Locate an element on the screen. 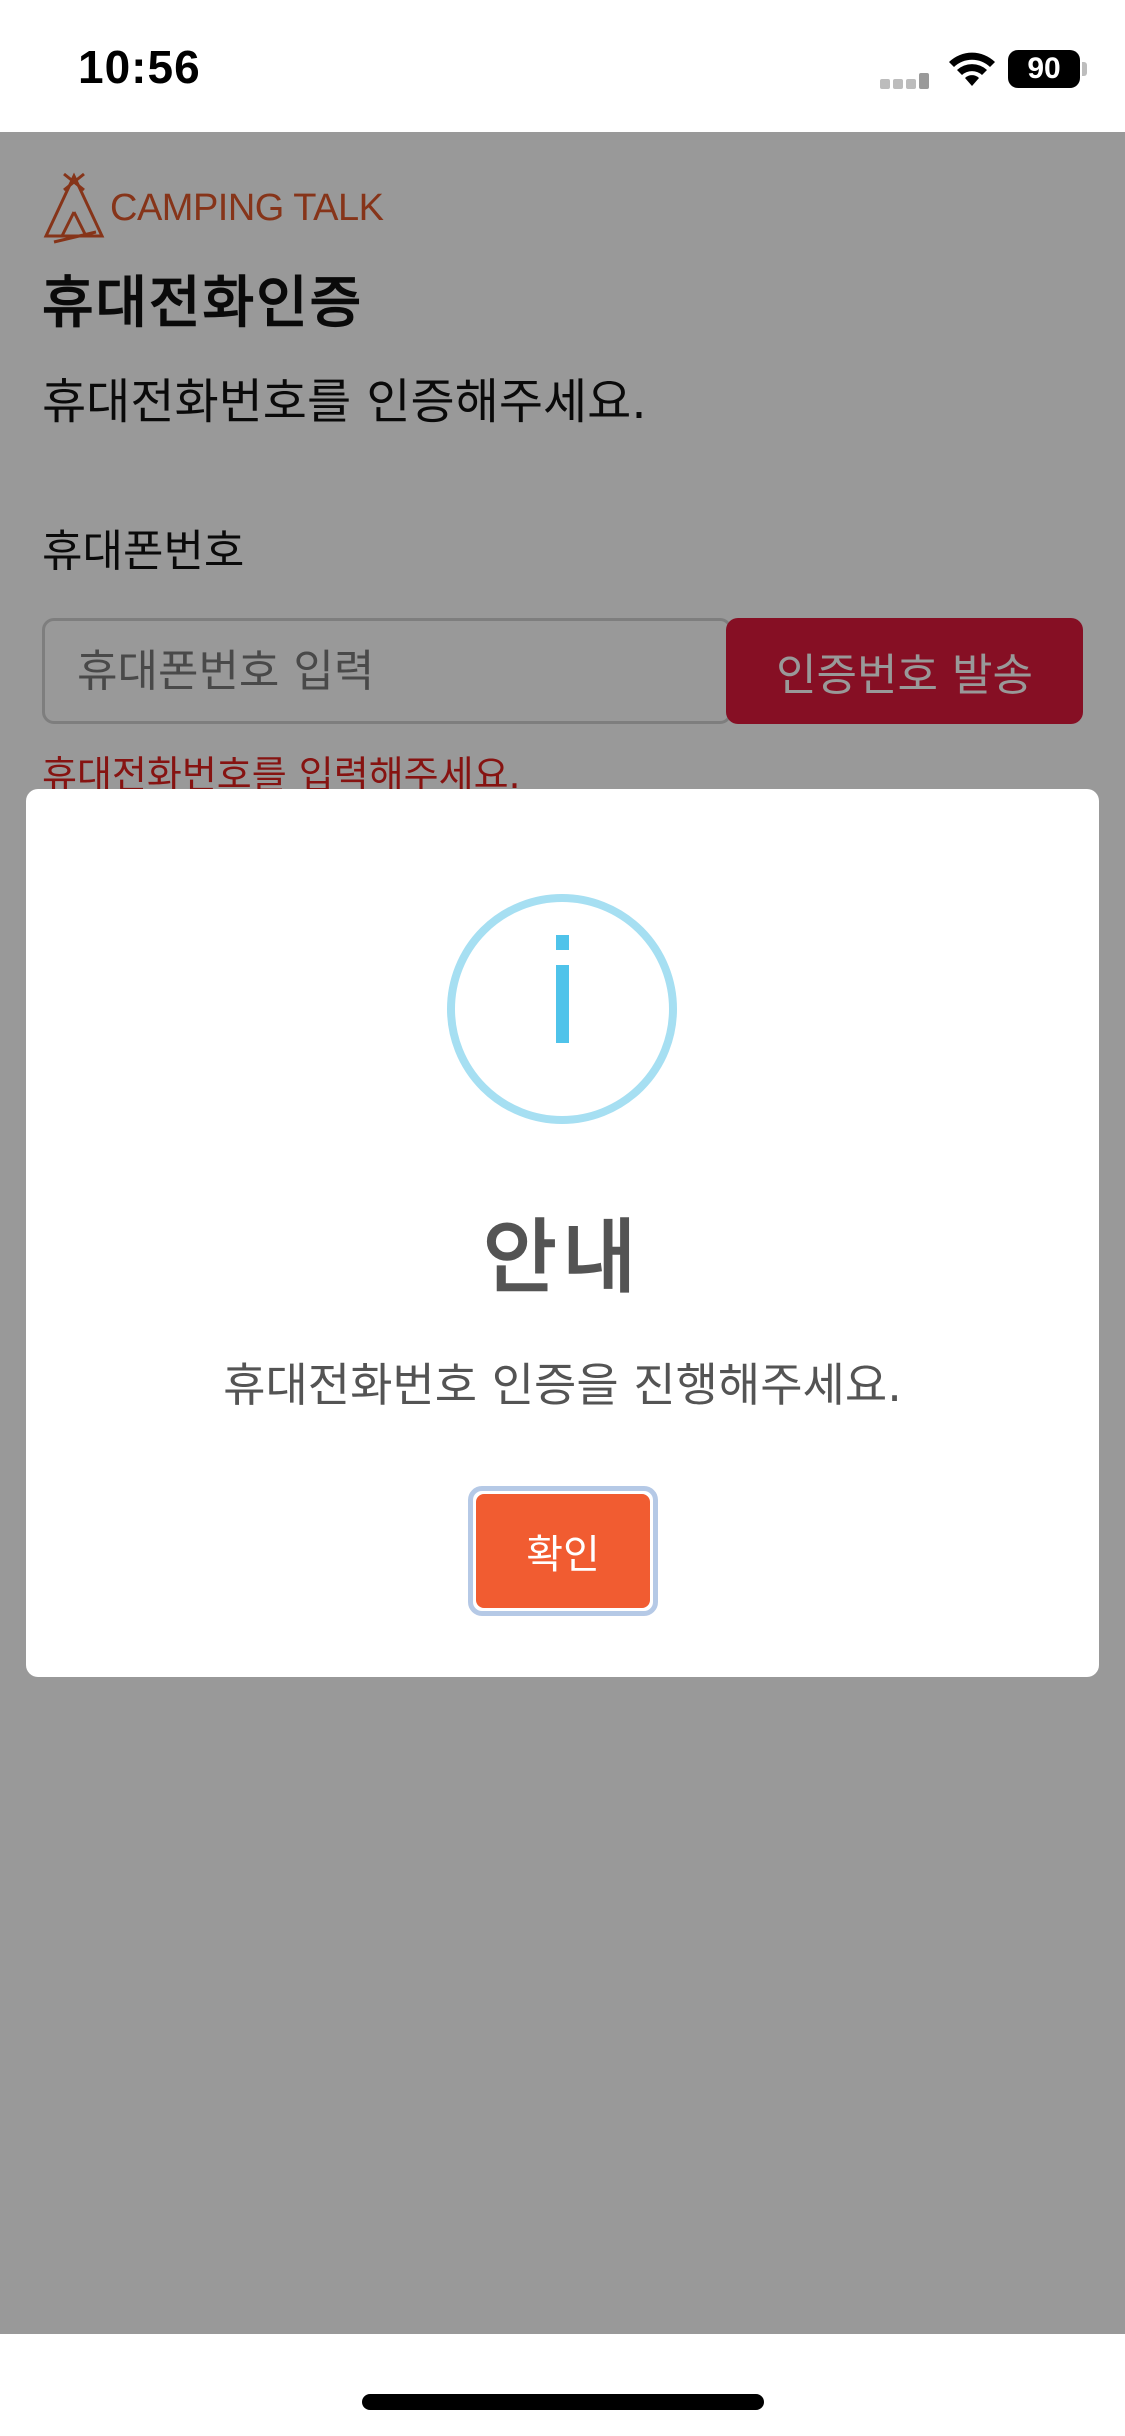 The width and height of the screenshot is (1125, 2436). home-indicator is located at coordinates (563, 2402).